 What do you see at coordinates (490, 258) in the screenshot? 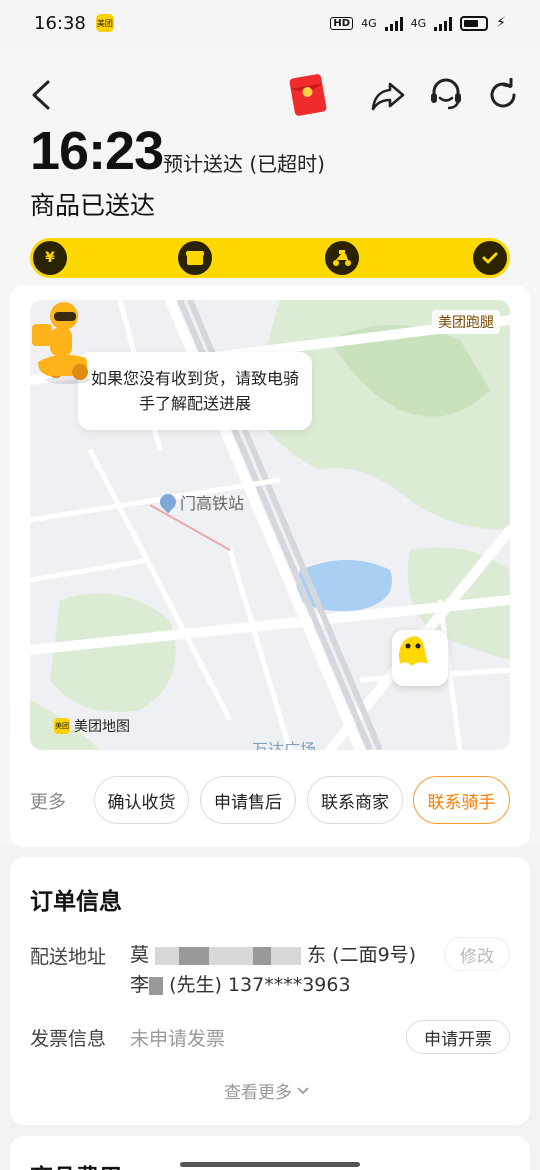
I see `check-icon` at bounding box center [490, 258].